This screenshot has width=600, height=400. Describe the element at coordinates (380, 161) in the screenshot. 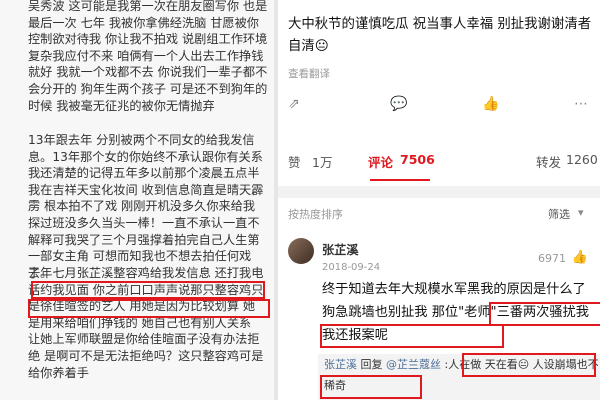

I see `comments-label: 评论` at that location.